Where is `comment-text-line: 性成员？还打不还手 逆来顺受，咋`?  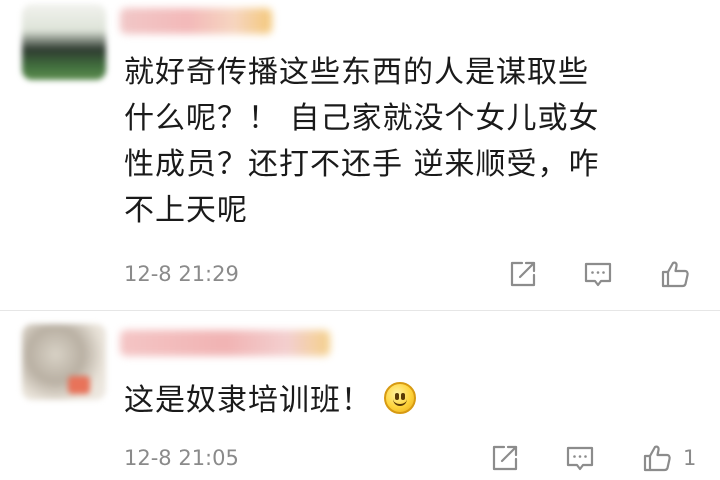
comment-text-line: 性成员？还打不还手 逆来顺受，咋 is located at coordinates (362, 164).